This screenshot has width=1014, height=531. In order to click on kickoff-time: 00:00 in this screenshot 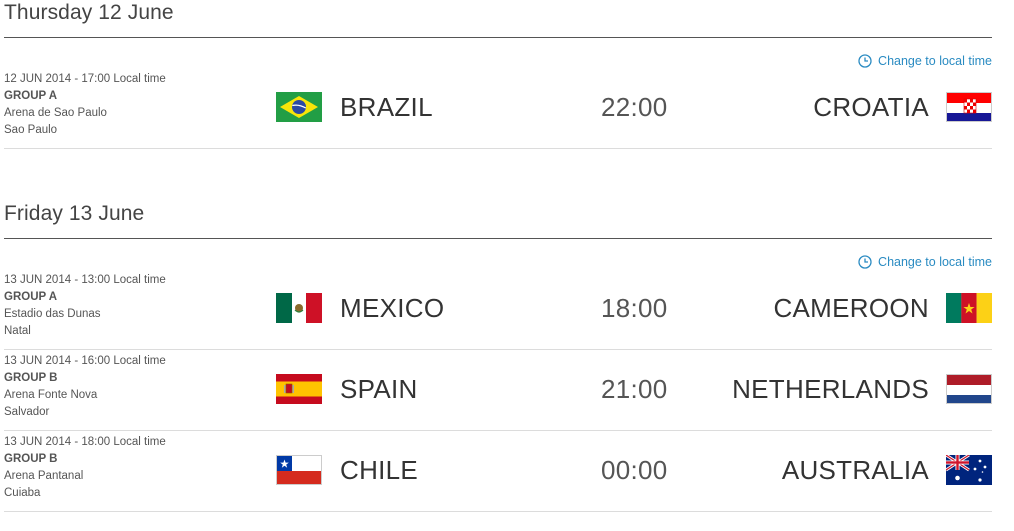, I will do `click(634, 470)`.